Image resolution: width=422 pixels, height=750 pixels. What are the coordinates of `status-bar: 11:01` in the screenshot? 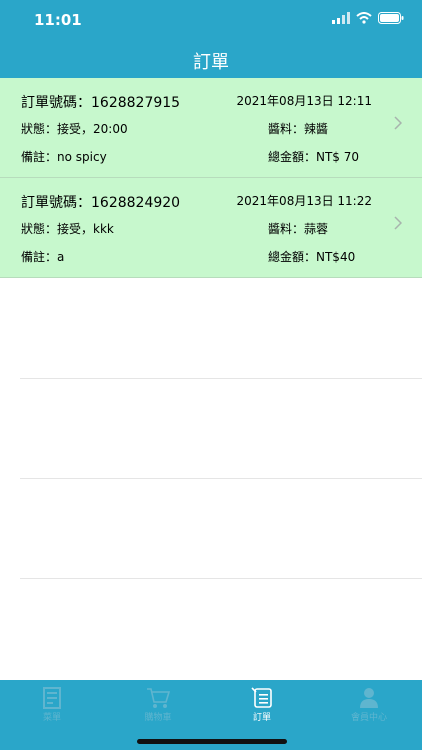 It's located at (211, 20).